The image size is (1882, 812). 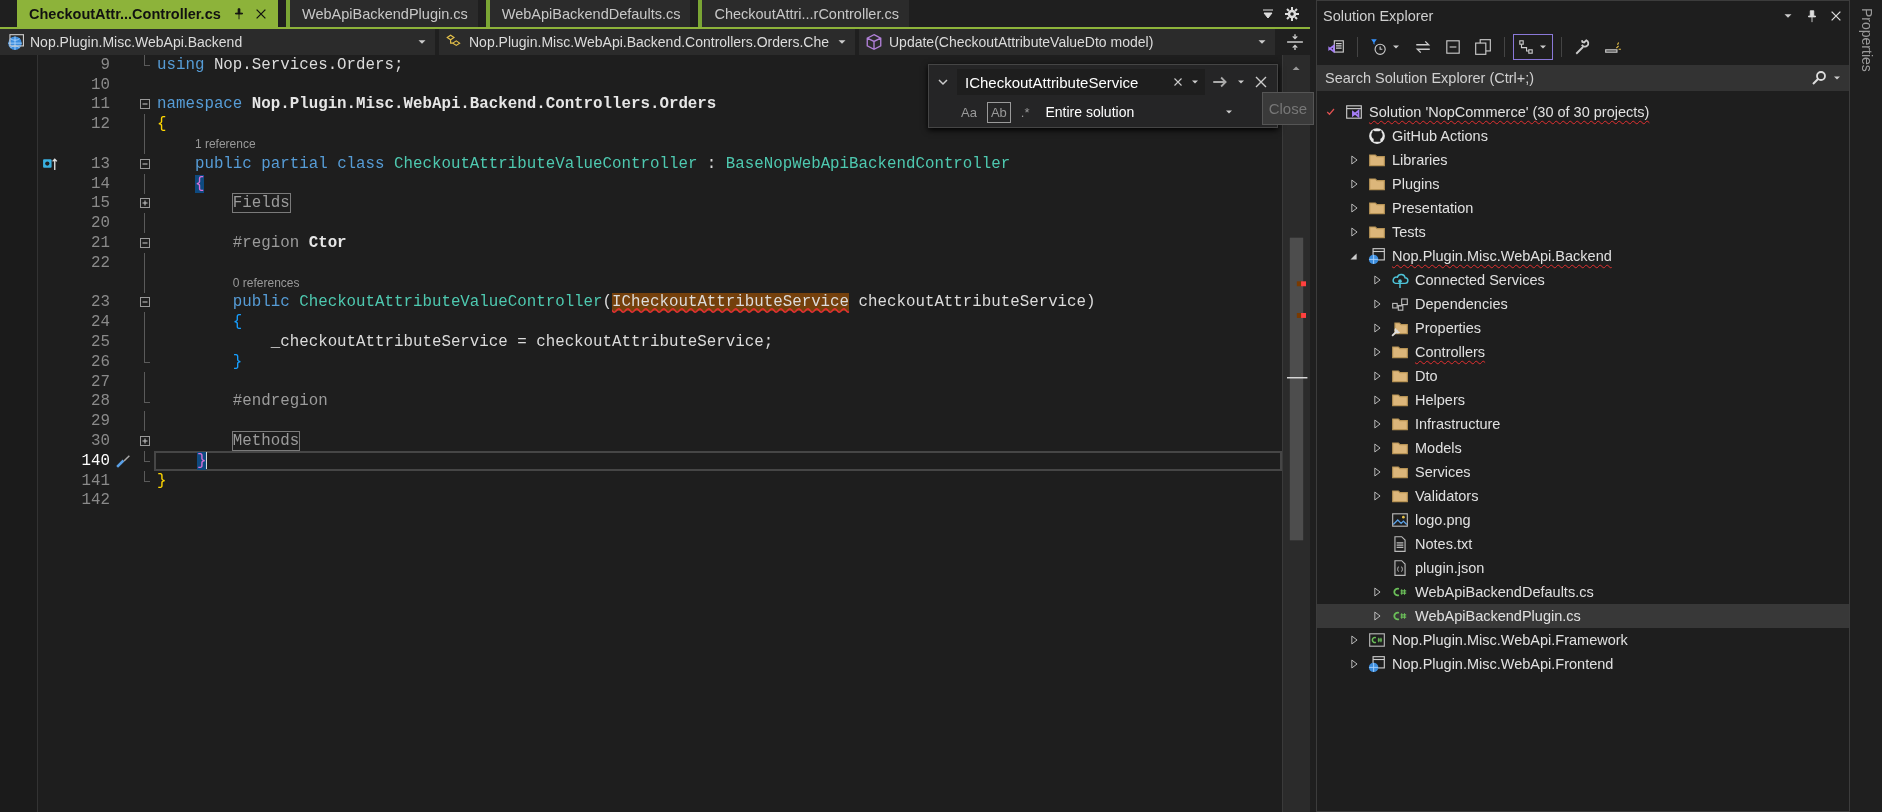 I want to click on line-number: 27, so click(x=100, y=381).